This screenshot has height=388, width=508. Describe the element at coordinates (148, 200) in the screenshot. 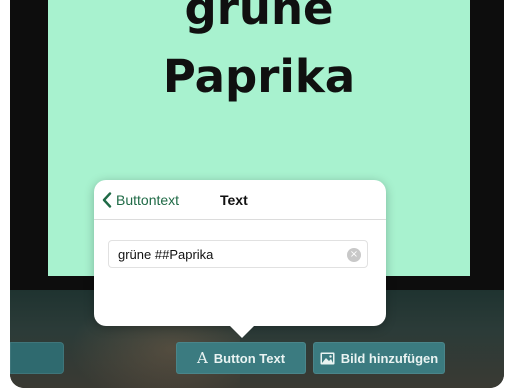

I see `back-button-label: Buttontext` at that location.